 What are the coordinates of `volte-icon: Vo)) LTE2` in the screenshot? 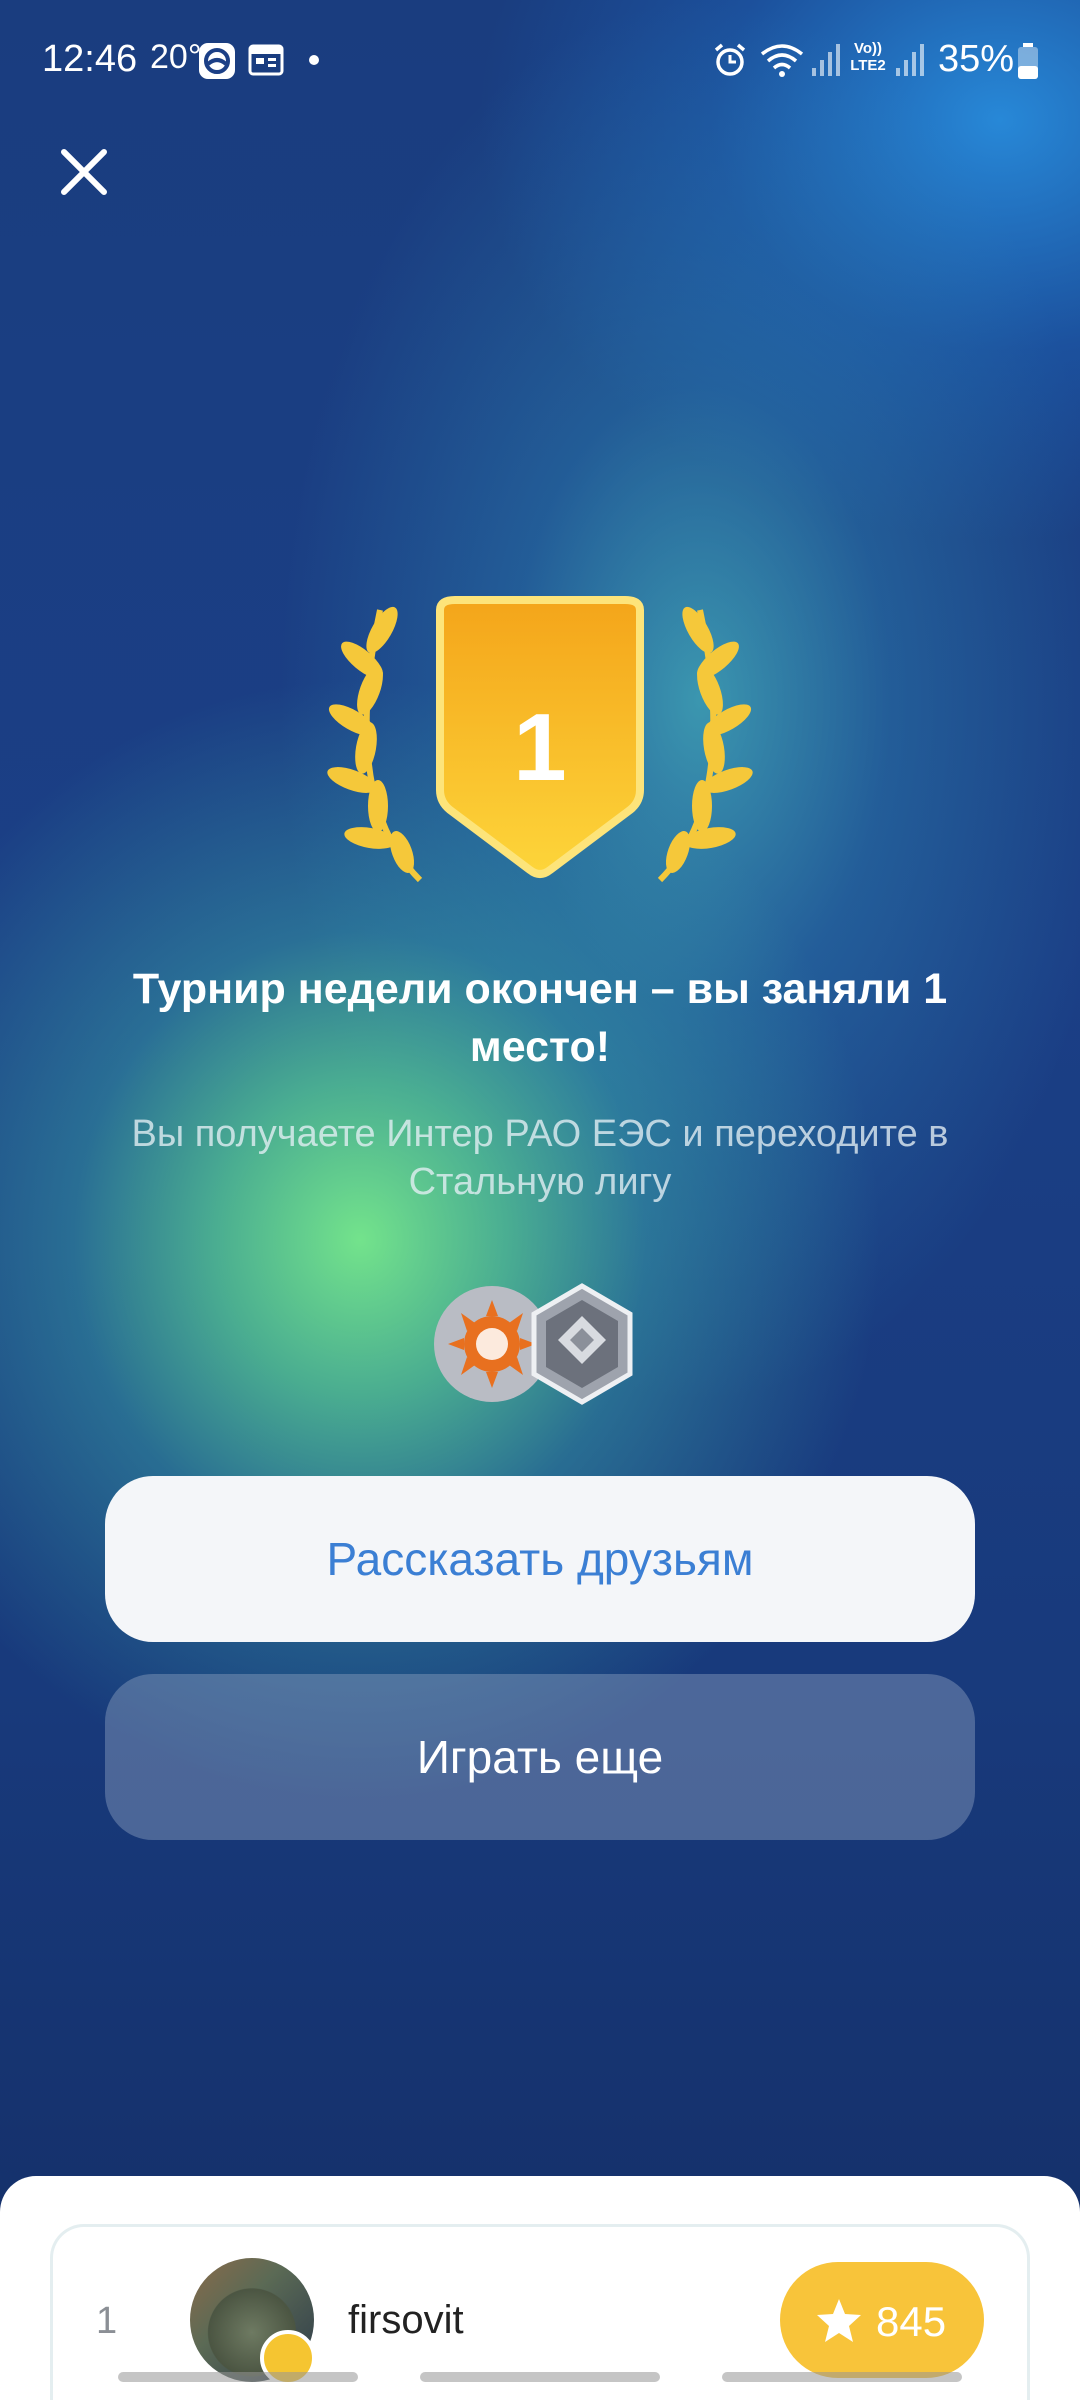 It's located at (868, 57).